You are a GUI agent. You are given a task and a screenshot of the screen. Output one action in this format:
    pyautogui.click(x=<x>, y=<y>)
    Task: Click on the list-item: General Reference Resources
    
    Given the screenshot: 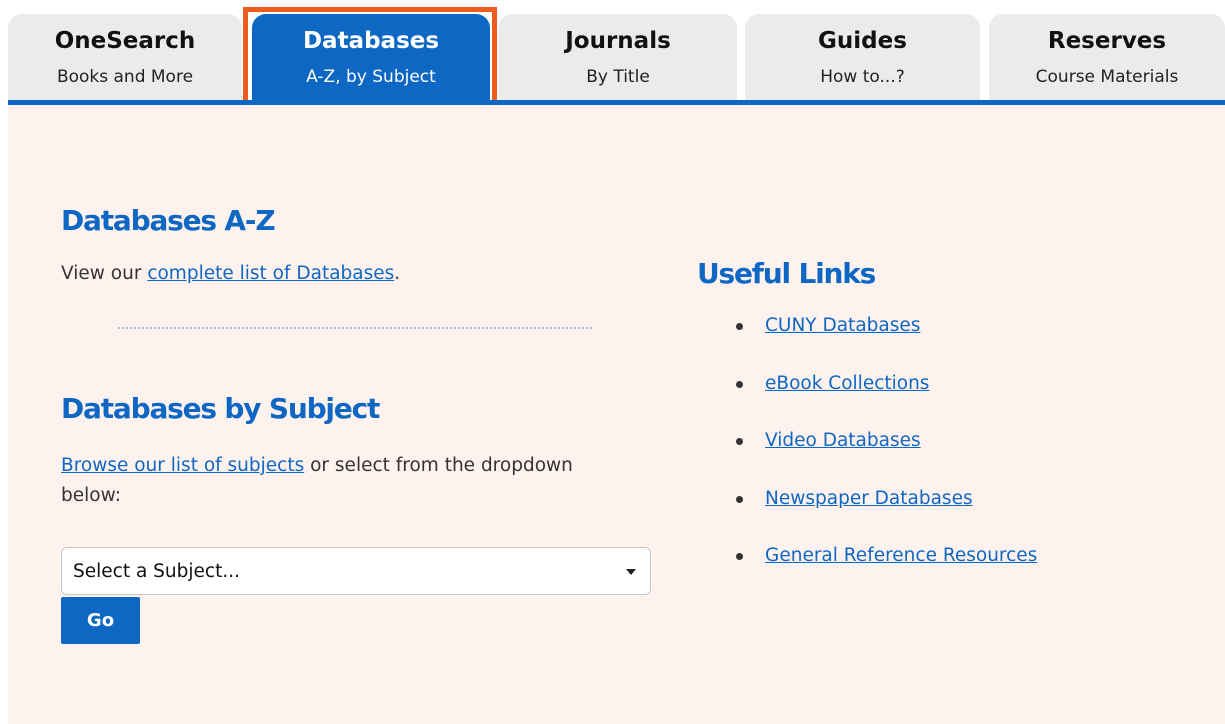 What is the action you would take?
    pyautogui.click(x=886, y=570)
    